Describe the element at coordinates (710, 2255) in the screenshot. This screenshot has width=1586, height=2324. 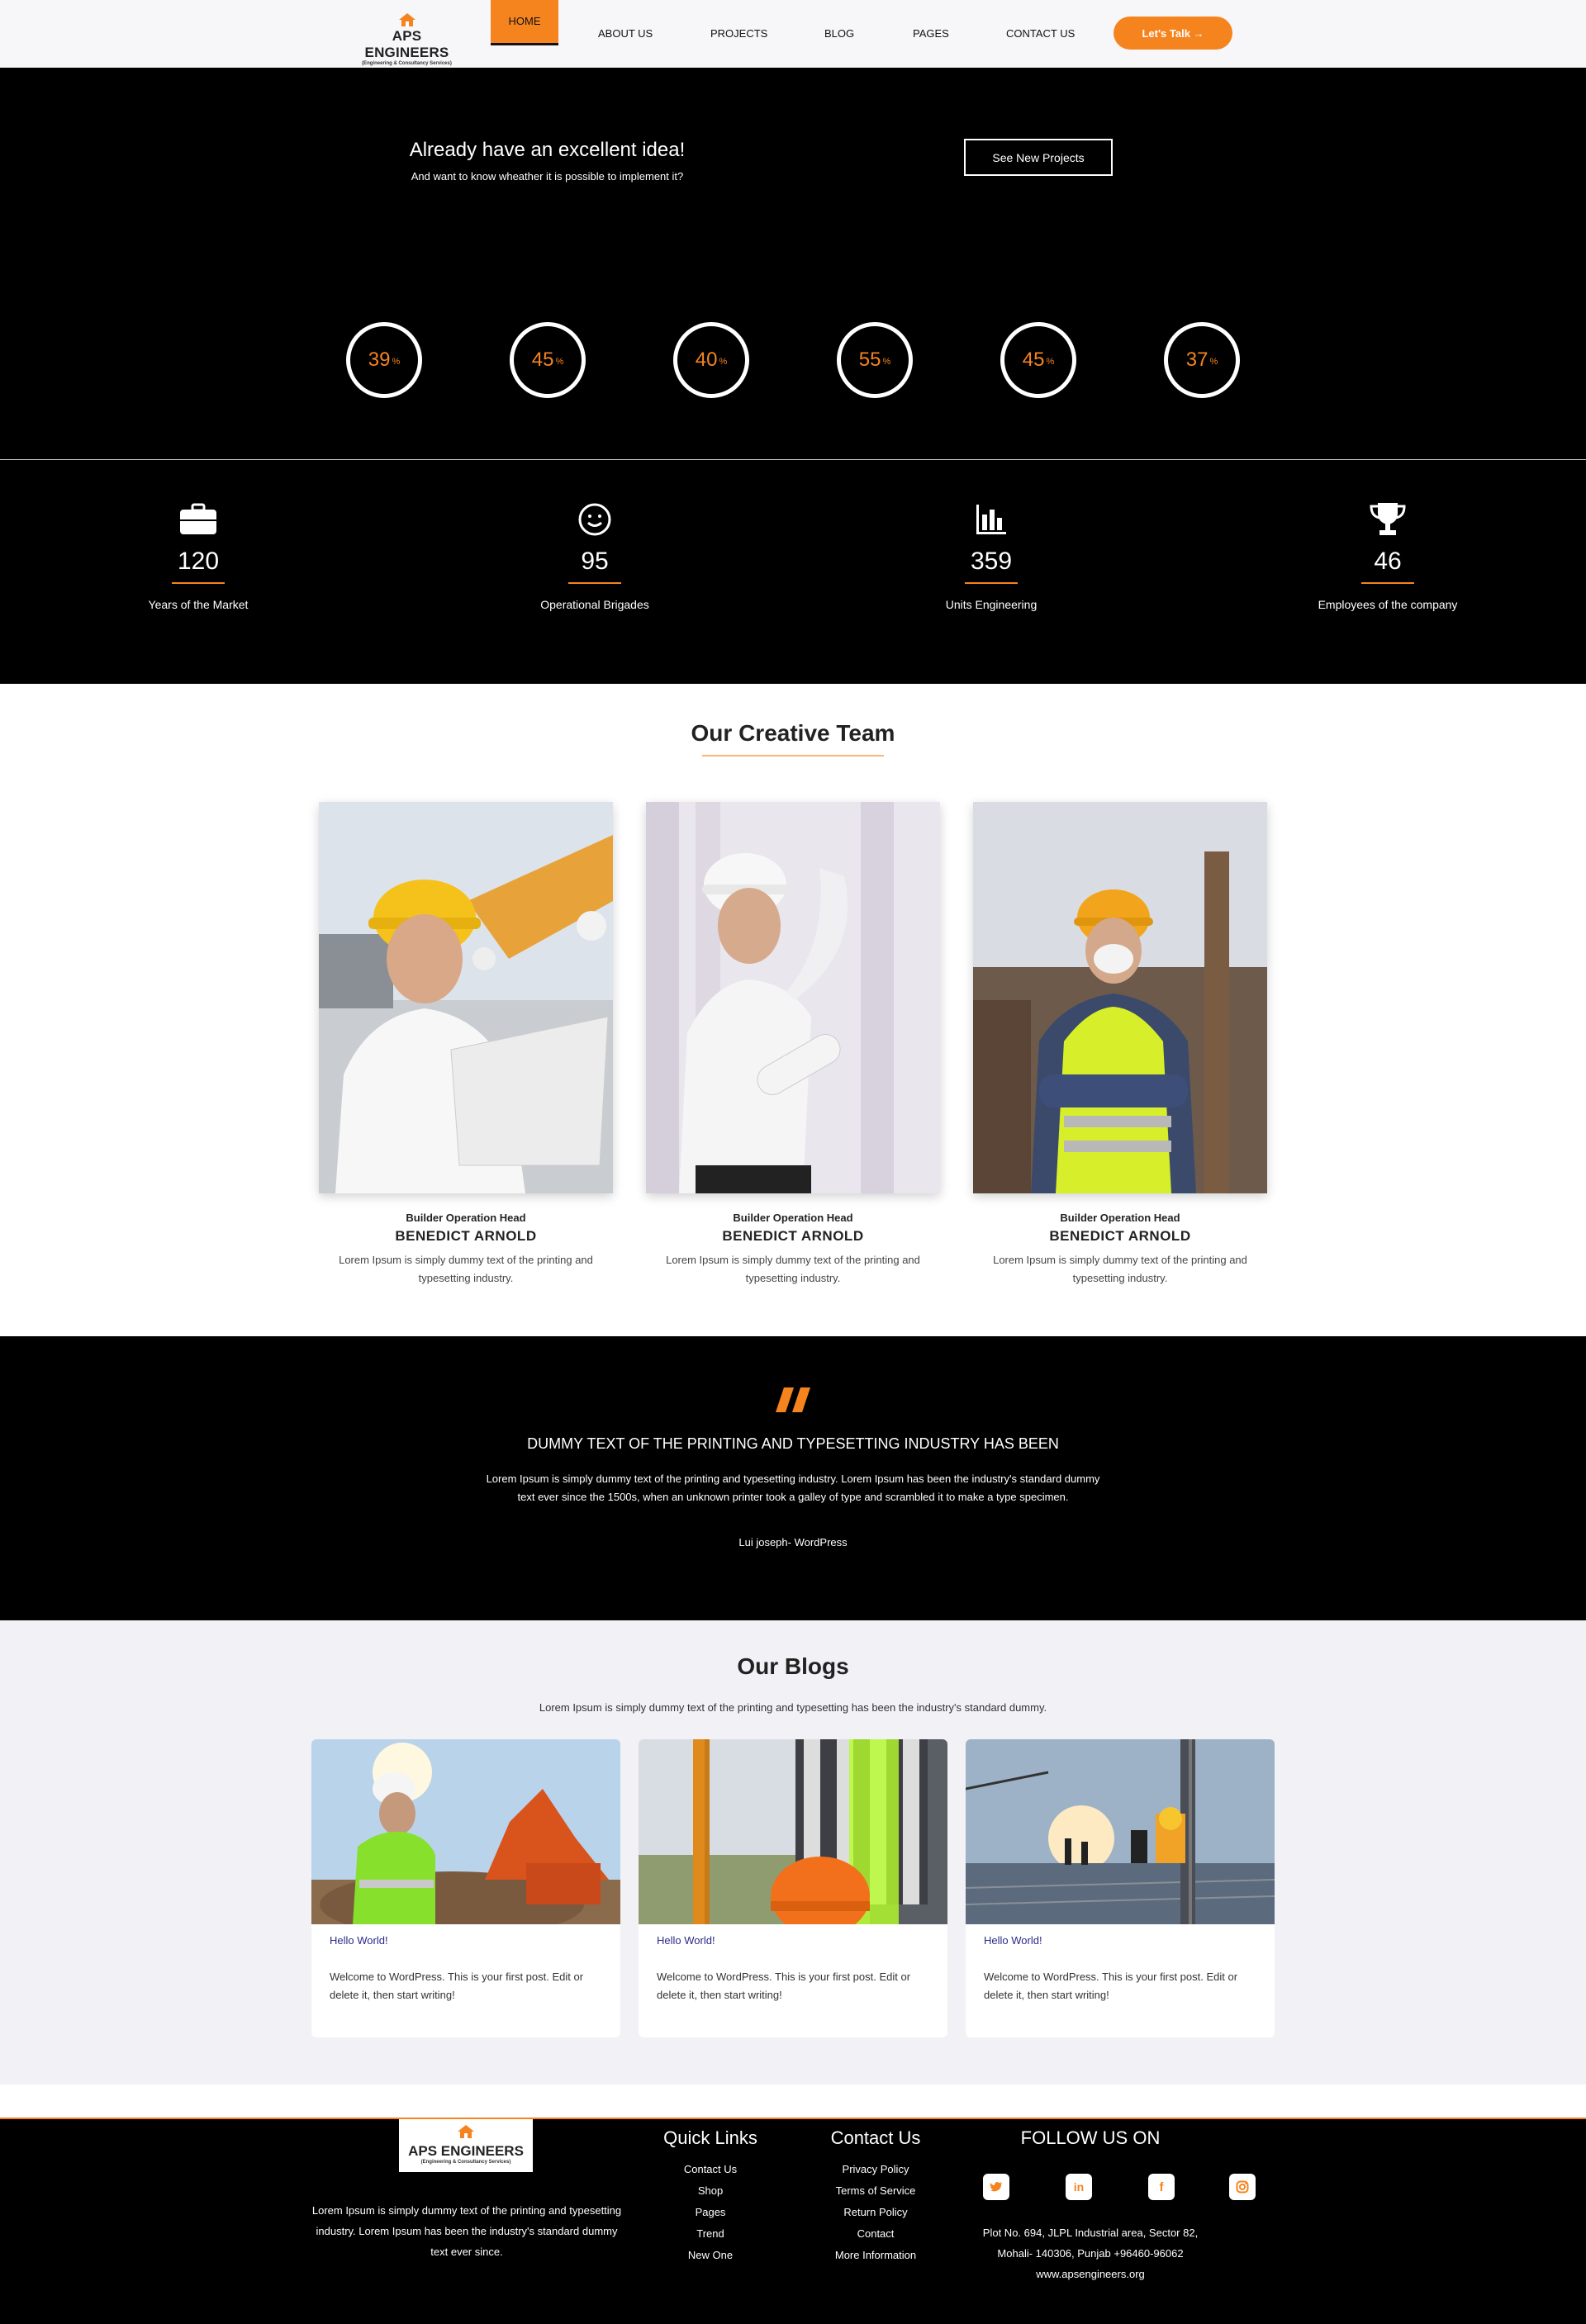
I see `footer-link: New One` at that location.